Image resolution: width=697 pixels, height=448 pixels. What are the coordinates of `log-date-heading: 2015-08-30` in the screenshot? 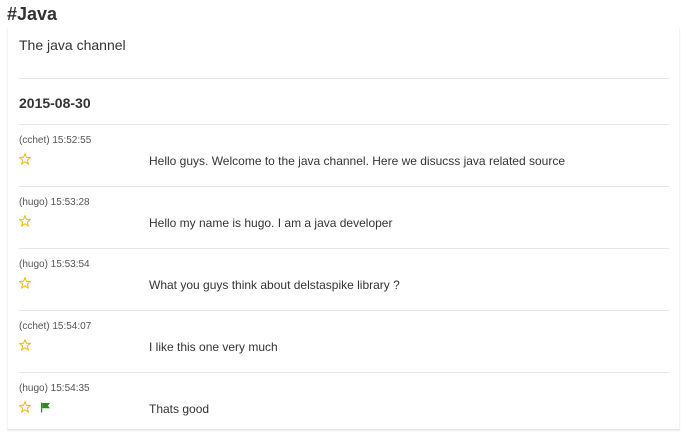 It's located at (55, 103).